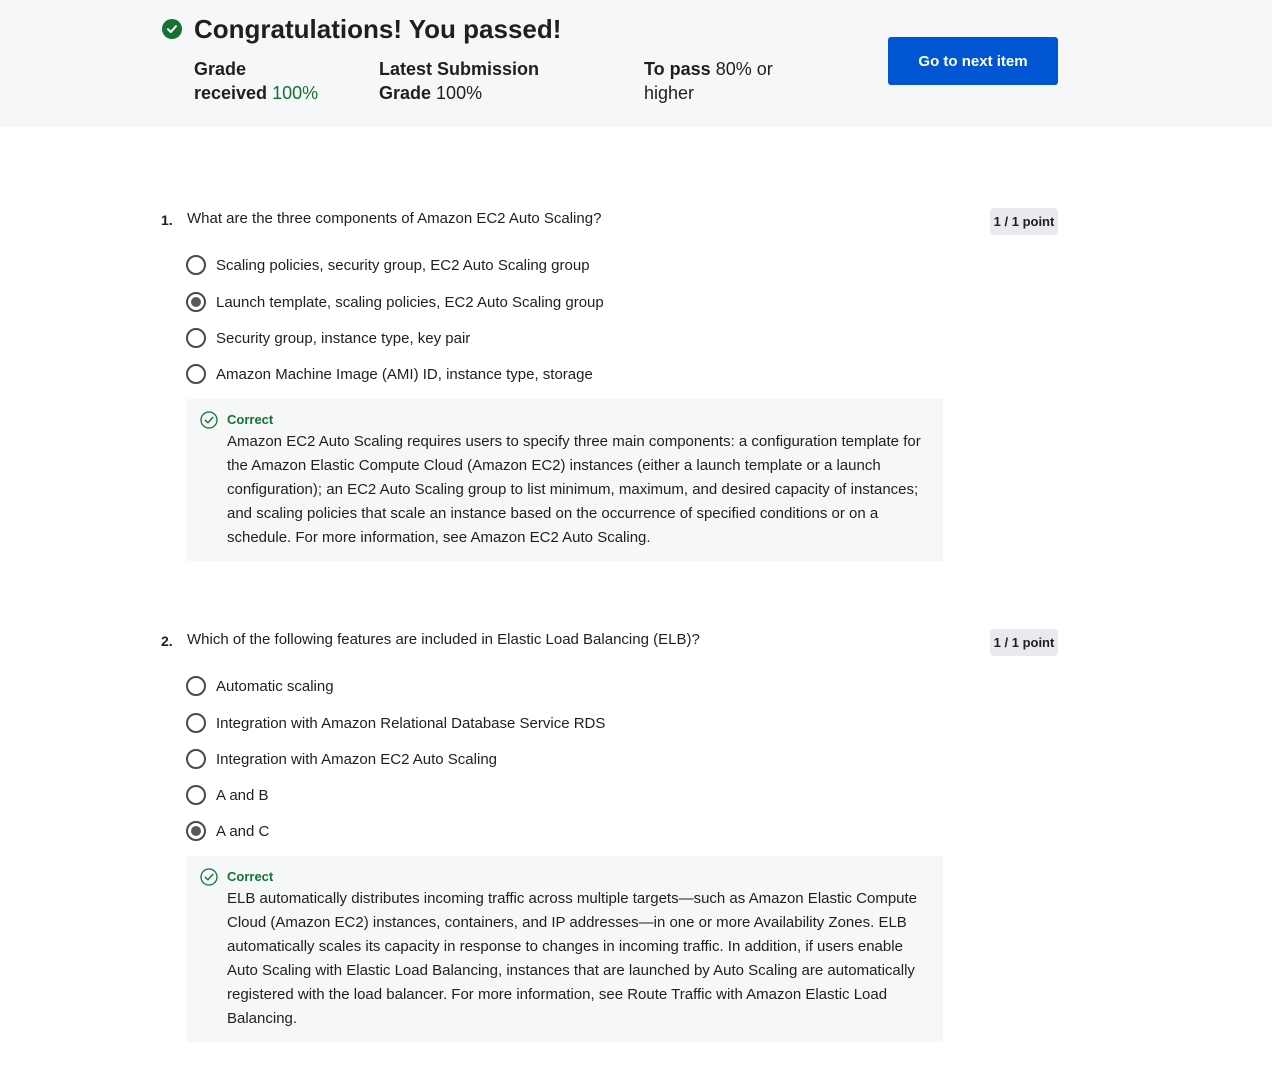 The image size is (1272, 1079). I want to click on go-to-next-item-button: Go to next item, so click(973, 61).